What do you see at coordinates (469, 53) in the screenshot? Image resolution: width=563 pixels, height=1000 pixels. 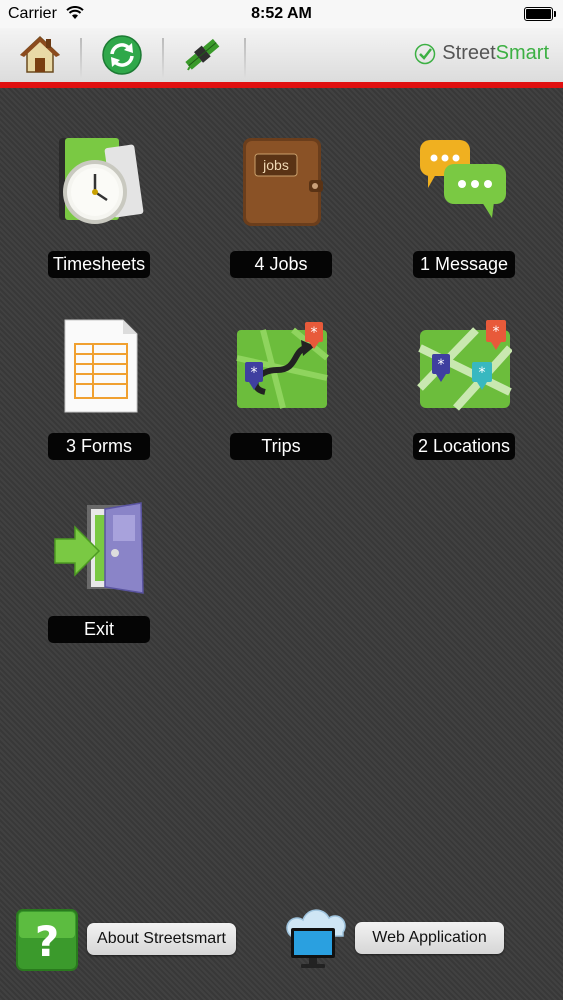 I see `brand-street: Street` at bounding box center [469, 53].